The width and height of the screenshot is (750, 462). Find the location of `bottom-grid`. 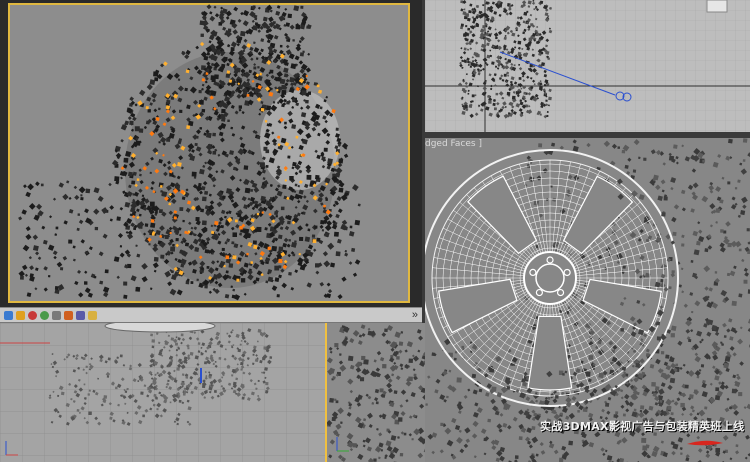

bottom-grid is located at coordinates (162, 392).